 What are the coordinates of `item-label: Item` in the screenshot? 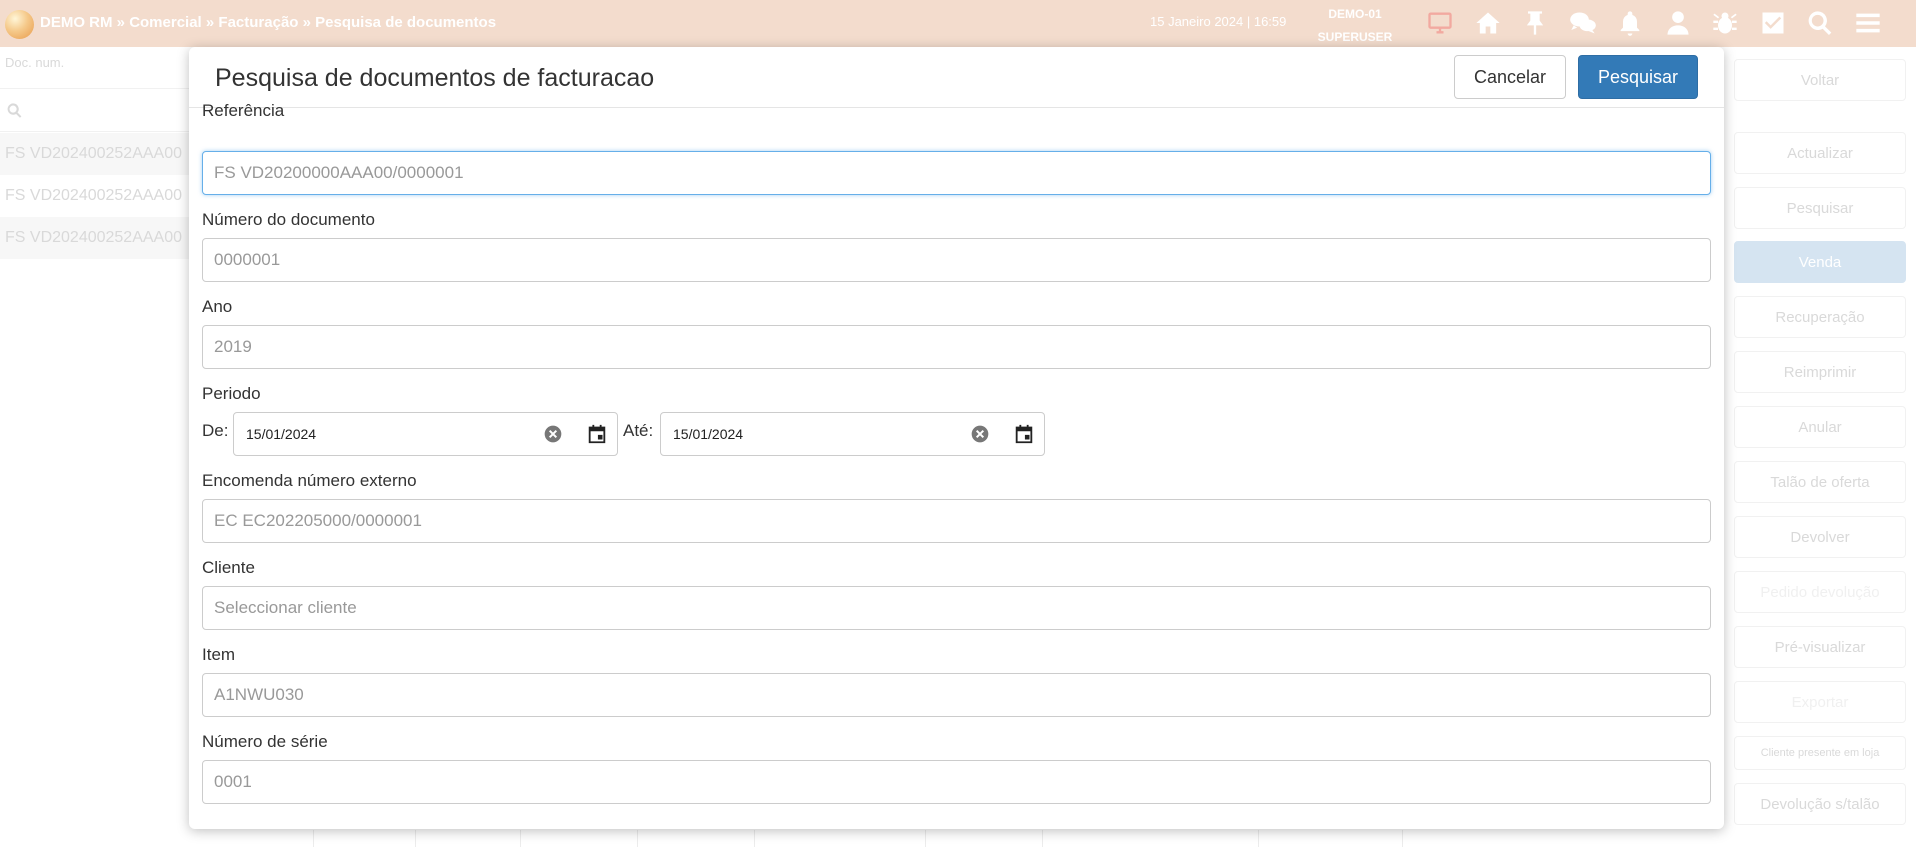 It's located at (219, 654).